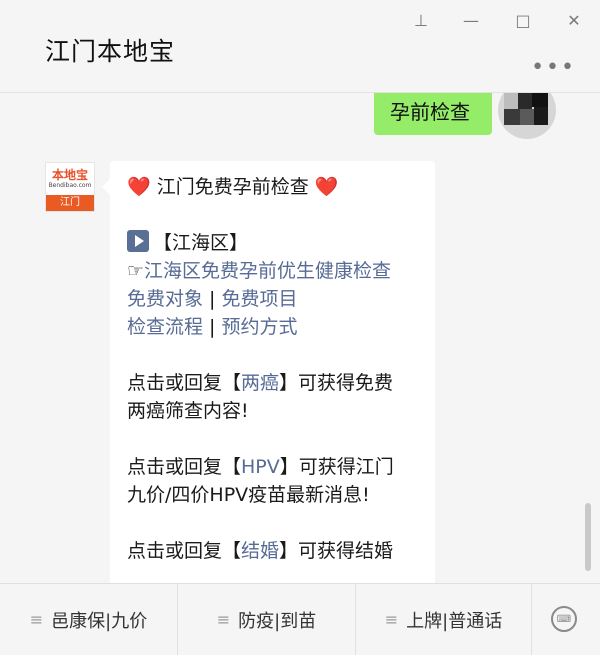  Describe the element at coordinates (69, 175) in the screenshot. I see `logo-main-text: 本地宝` at that location.